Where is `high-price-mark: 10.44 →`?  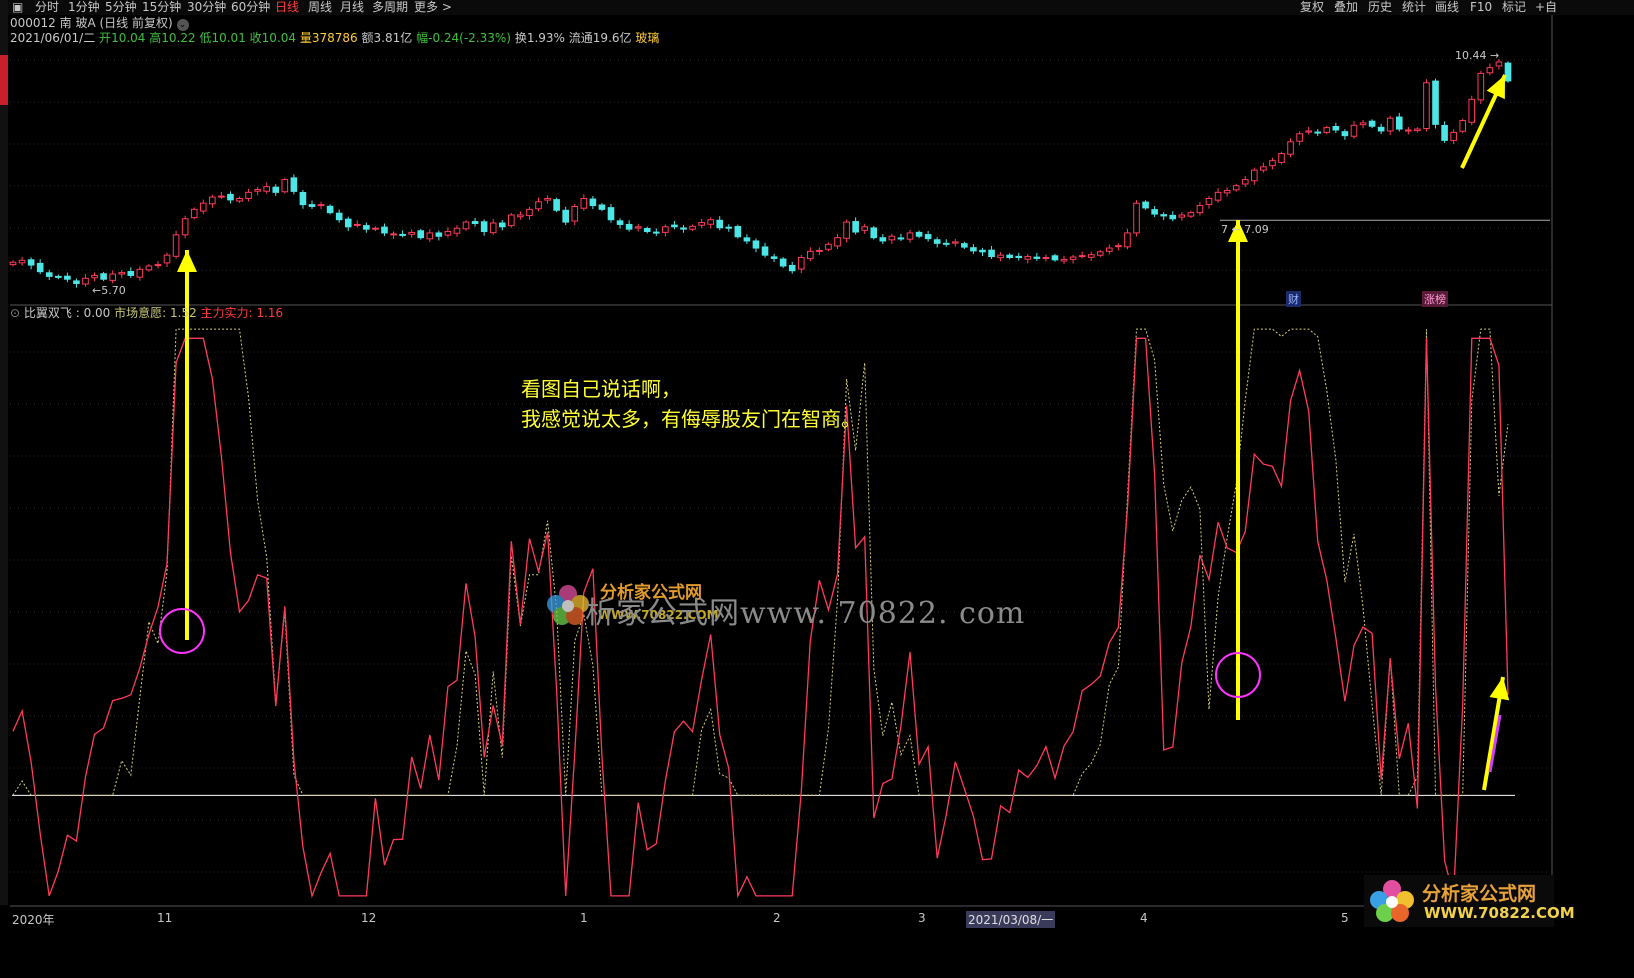
high-price-mark: 10.44 → is located at coordinates (1477, 55).